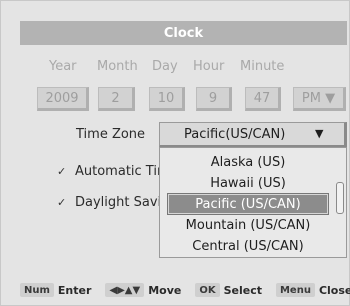 The image size is (350, 306). I want to click on hour-field: 9, so click(214, 99).